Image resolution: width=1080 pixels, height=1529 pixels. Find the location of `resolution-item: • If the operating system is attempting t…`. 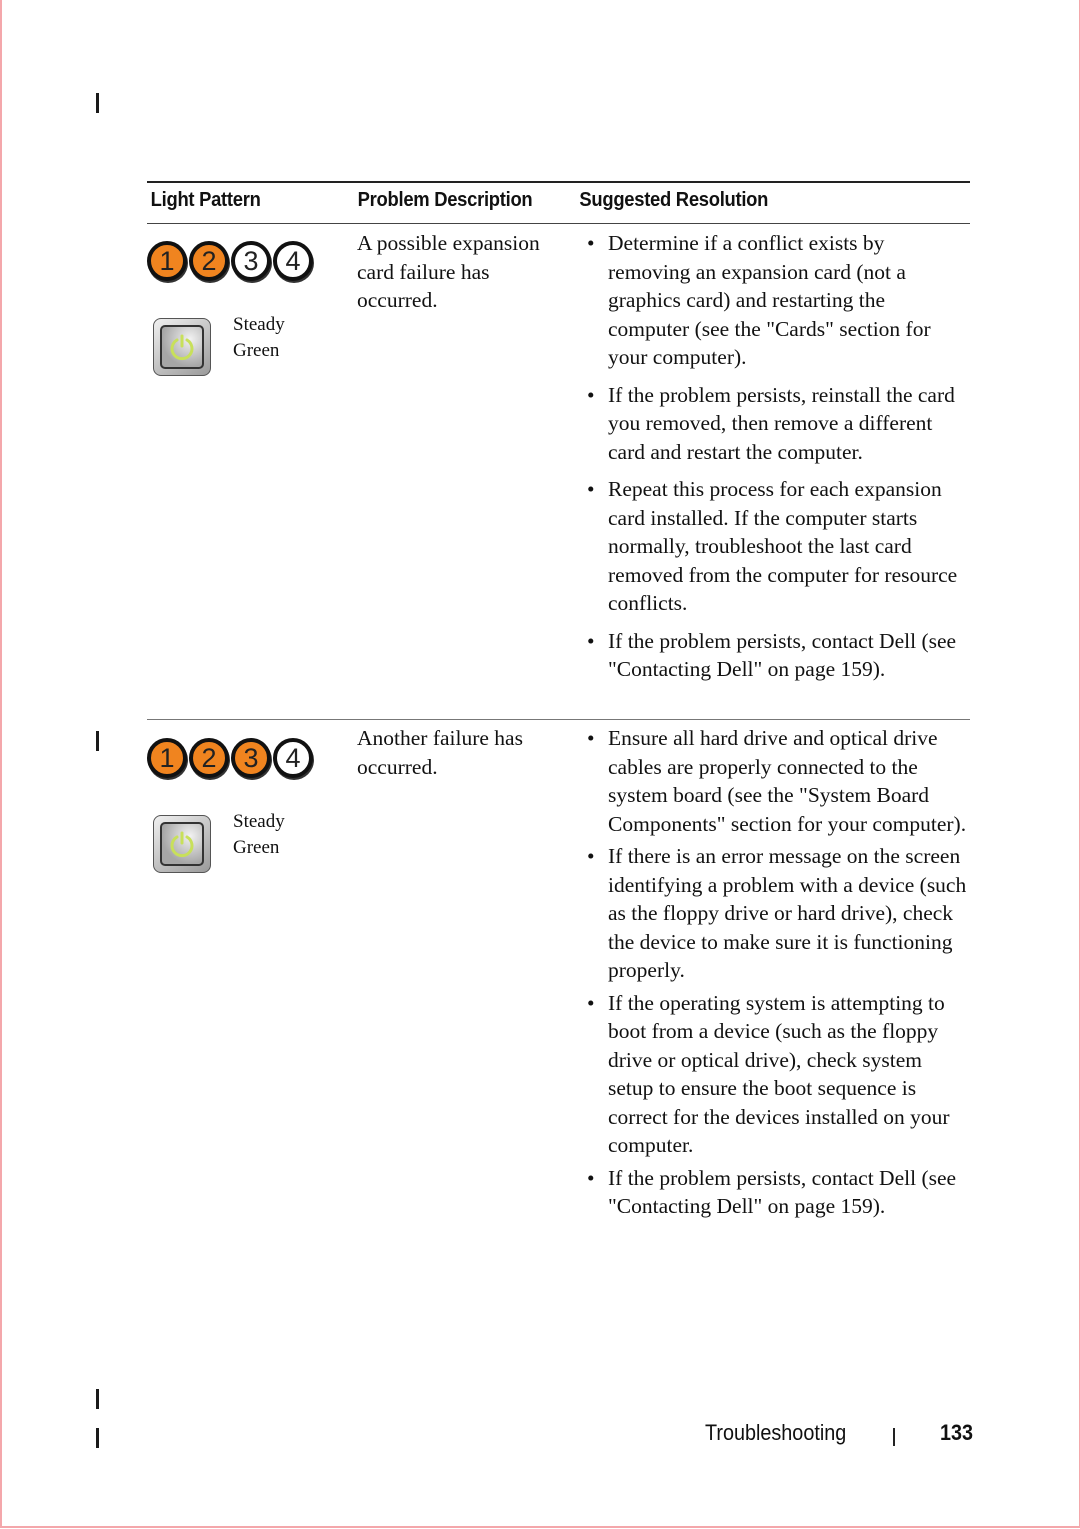

resolution-item: • If the operating system is attempting t… is located at coordinates (768, 1074).